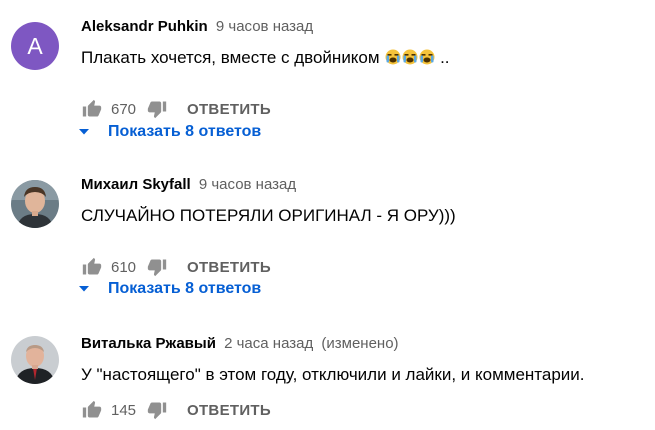 Image resolution: width=655 pixels, height=430 pixels. What do you see at coordinates (144, 26) in the screenshot?
I see `author-name: Aleksandr Puhkin` at bounding box center [144, 26].